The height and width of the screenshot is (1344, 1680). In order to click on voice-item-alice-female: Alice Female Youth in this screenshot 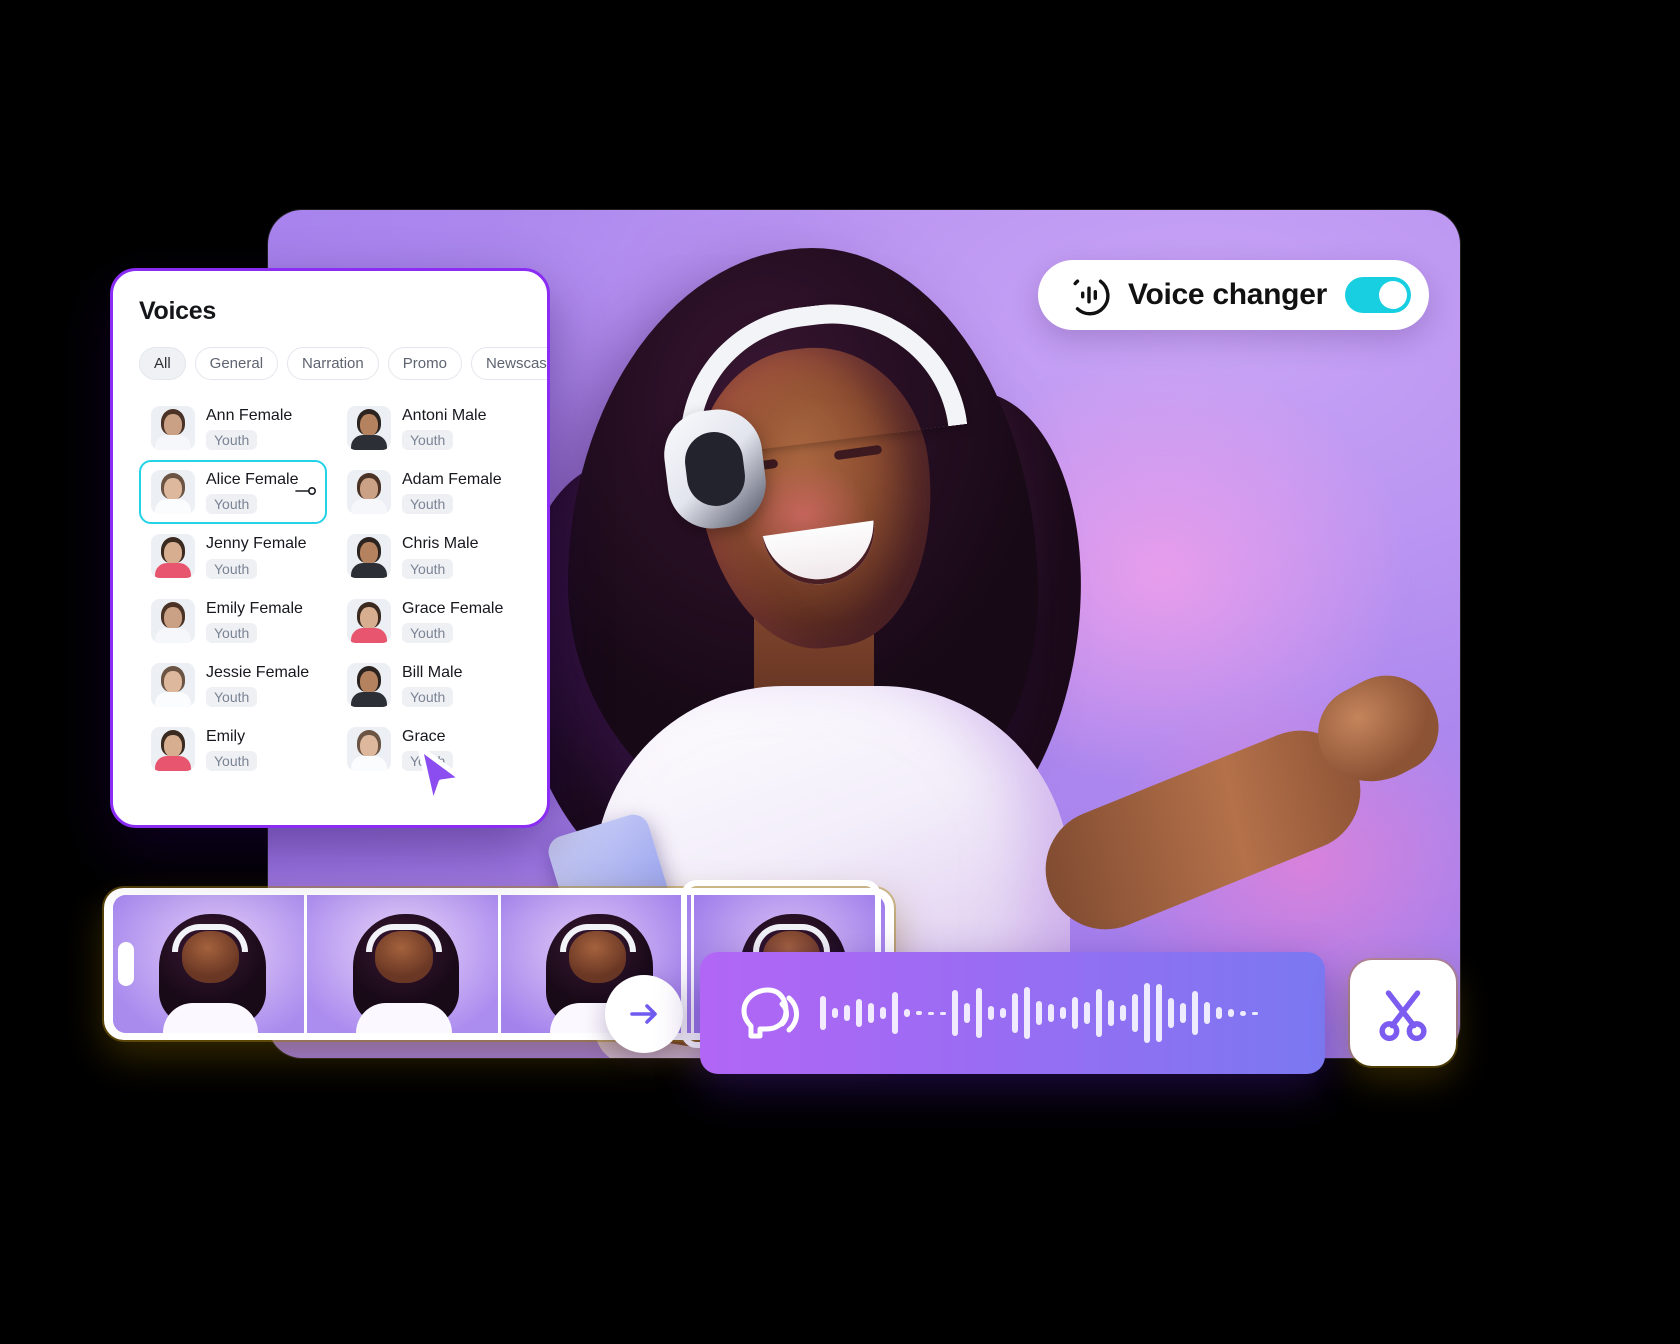, I will do `click(233, 492)`.